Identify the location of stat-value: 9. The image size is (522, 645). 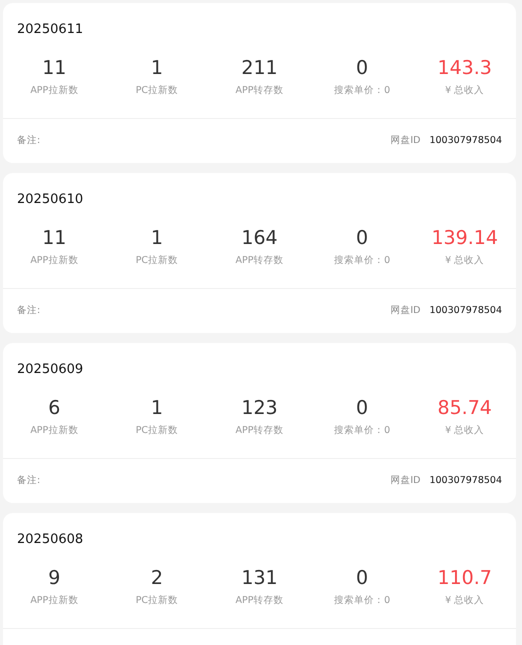
(54, 578).